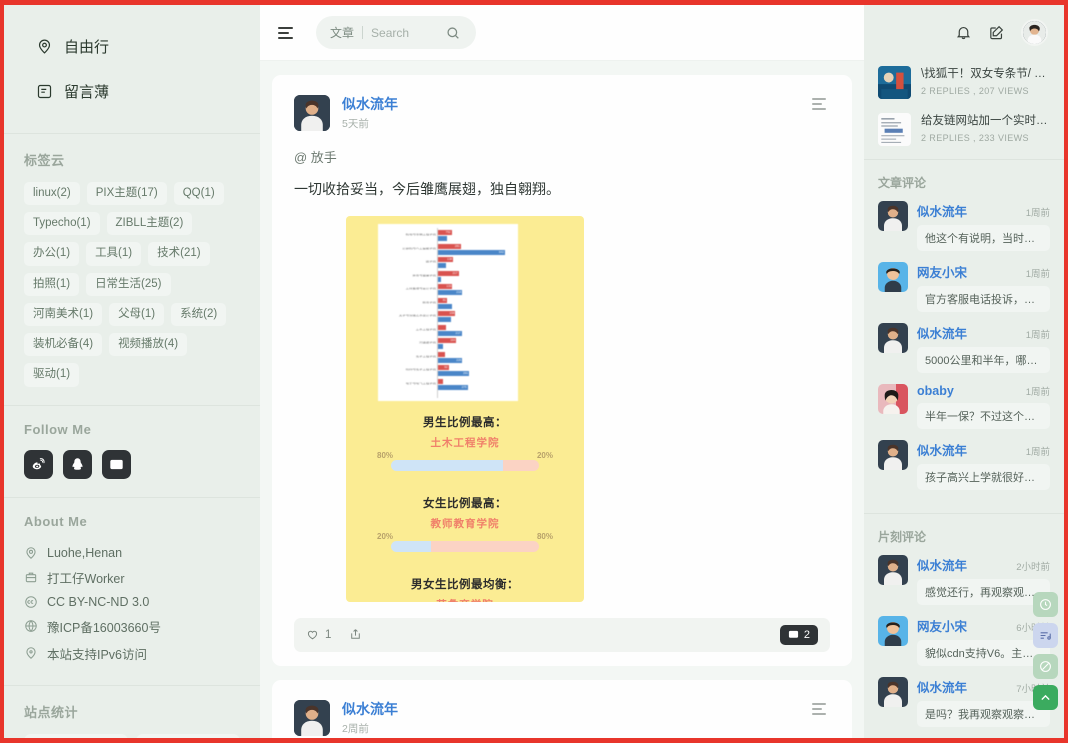 The width and height of the screenshot is (1068, 743). Describe the element at coordinates (132, 46) in the screenshot. I see `sidebar-item-travel: 自由行` at that location.